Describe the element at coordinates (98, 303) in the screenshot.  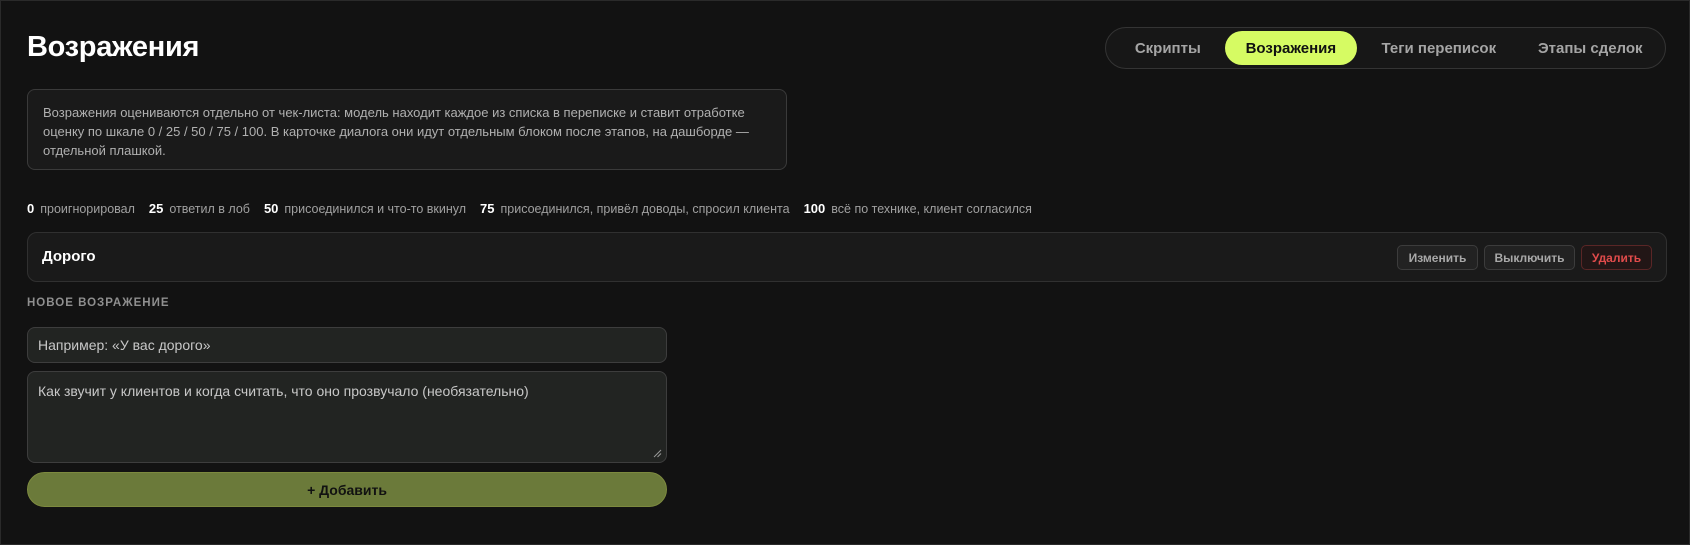
I see `new-objection-heading: НОВОЕ ВОЗРАЖЕНИЕ` at that location.